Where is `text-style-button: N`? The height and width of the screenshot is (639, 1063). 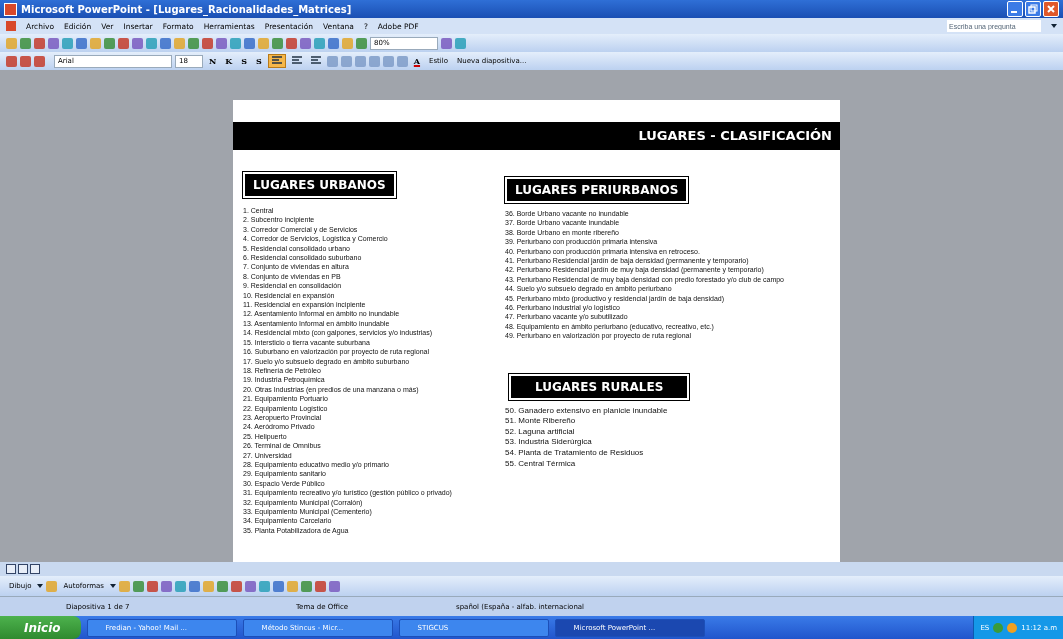 text-style-button: N is located at coordinates (213, 61).